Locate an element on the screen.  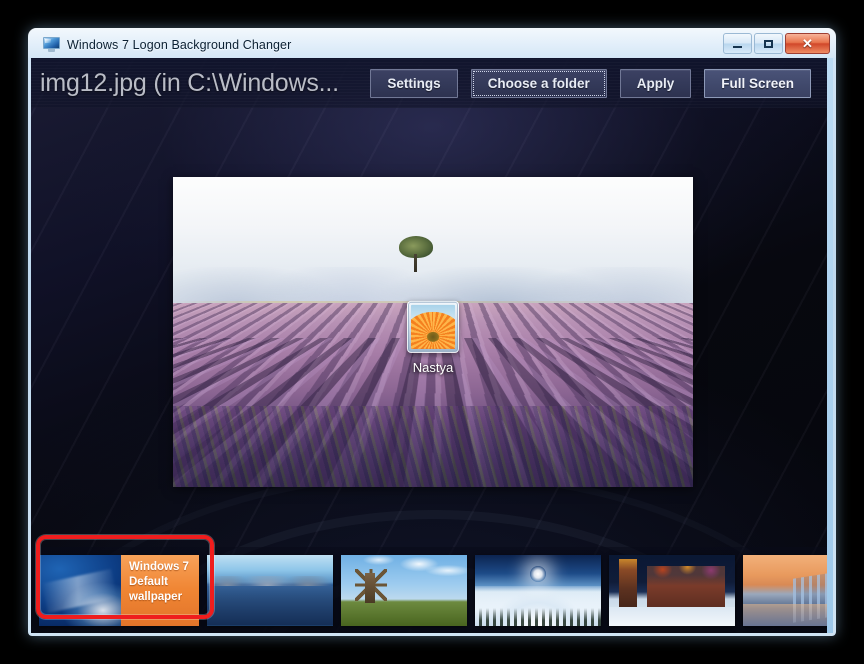
monitor-icon is located at coordinates (51, 44).